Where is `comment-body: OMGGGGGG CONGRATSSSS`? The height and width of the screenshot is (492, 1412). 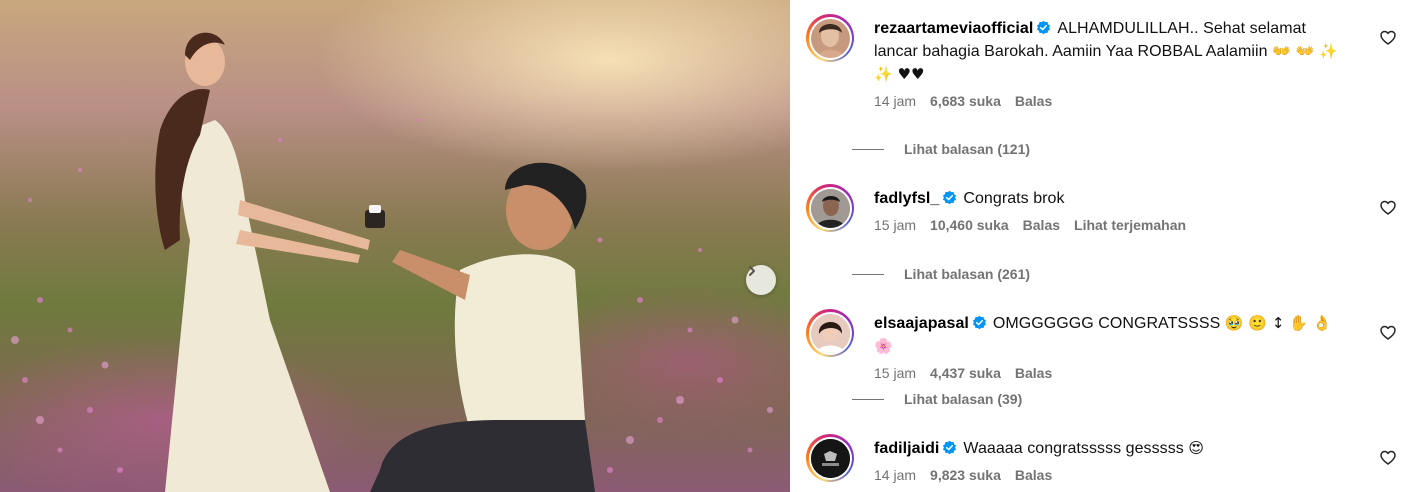
comment-body: OMGGGGGG CONGRATSSSS is located at coordinates (1106, 323).